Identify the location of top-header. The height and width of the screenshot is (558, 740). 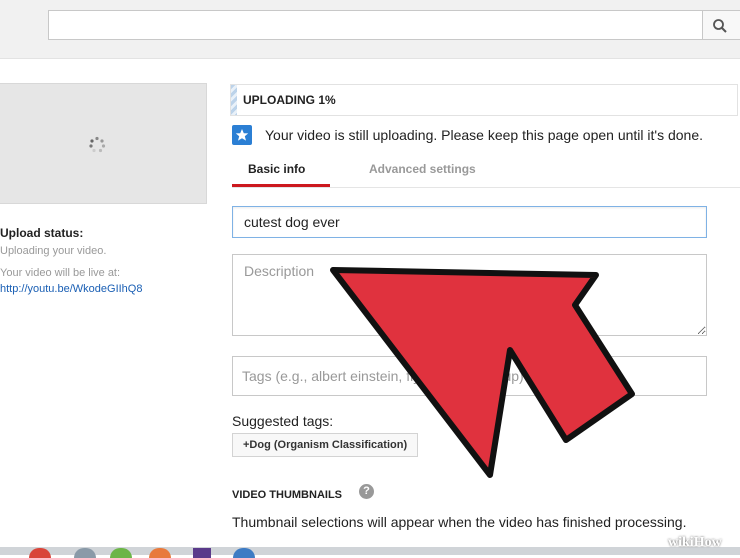
(370, 29).